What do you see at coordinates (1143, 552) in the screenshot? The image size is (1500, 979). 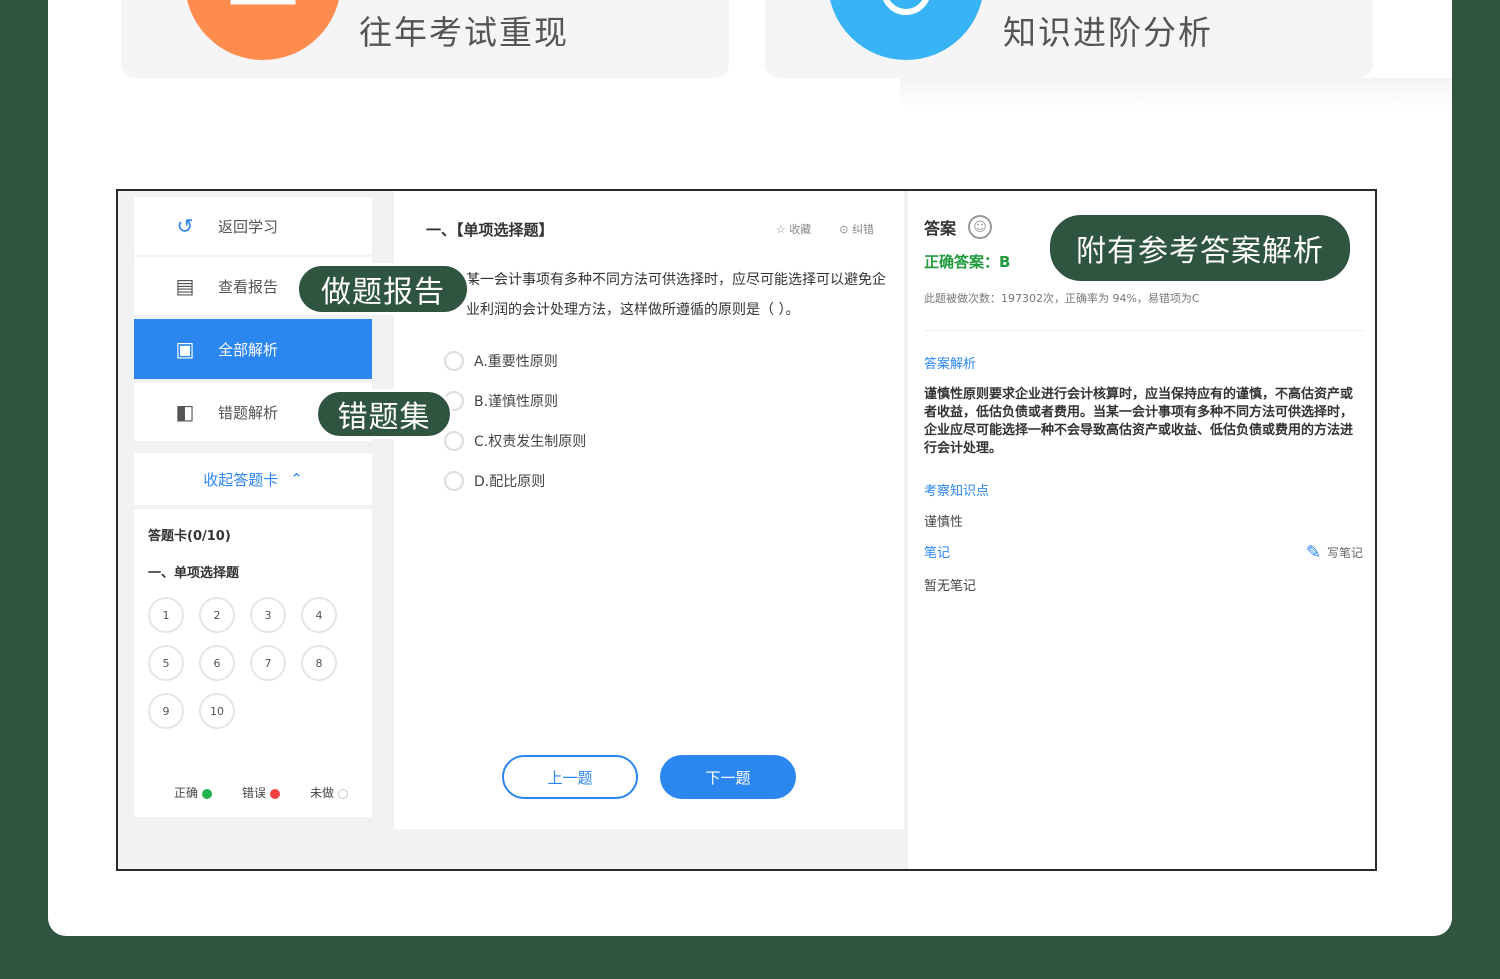 I see `notes-row: 笔记 ✎ 写笔记` at bounding box center [1143, 552].